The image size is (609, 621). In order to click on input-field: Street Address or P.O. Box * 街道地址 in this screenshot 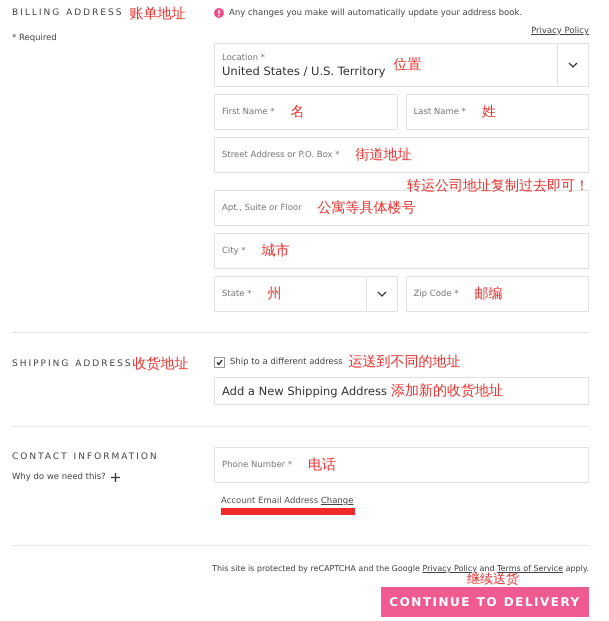, I will do `click(401, 155)`.